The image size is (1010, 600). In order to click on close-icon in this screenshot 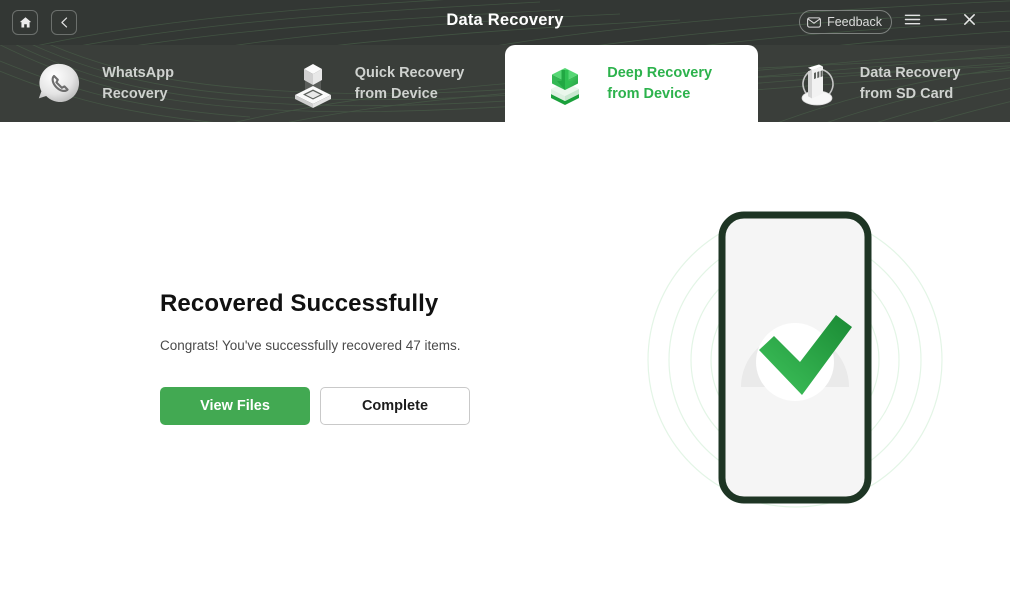, I will do `click(969, 19)`.